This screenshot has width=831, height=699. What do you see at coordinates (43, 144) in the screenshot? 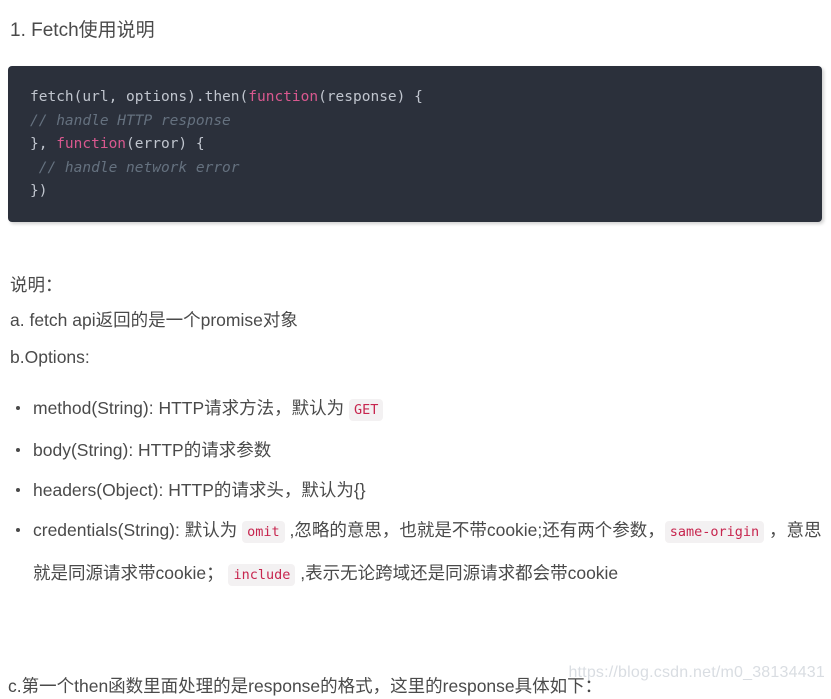
I see `code-token-plain: },` at bounding box center [43, 144].